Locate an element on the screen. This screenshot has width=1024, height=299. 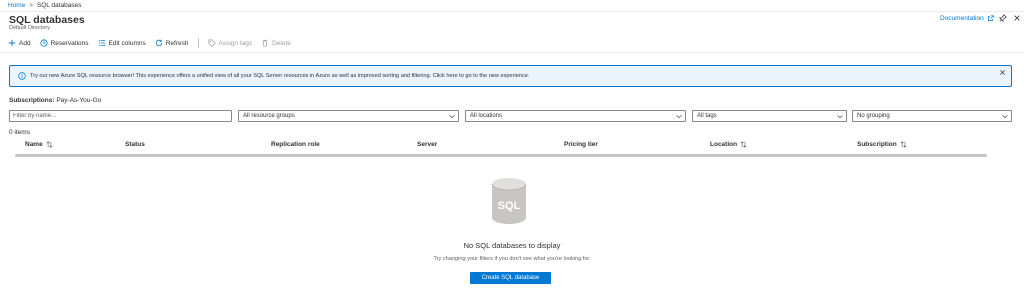
documentation-link: Documentation is located at coordinates (967, 18).